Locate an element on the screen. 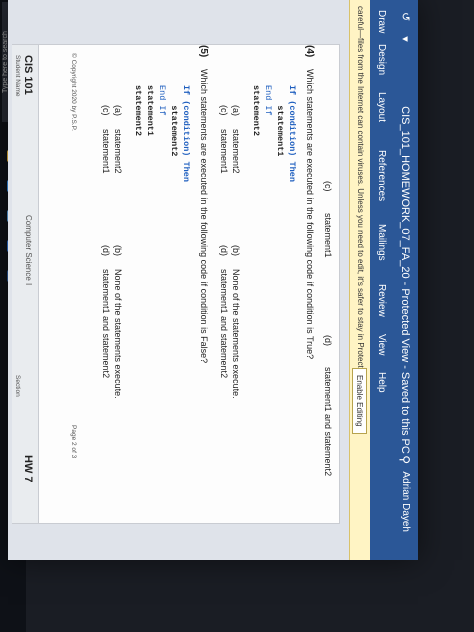 The image size is (474, 632). question-number: (4) is located at coordinates (309, 51).